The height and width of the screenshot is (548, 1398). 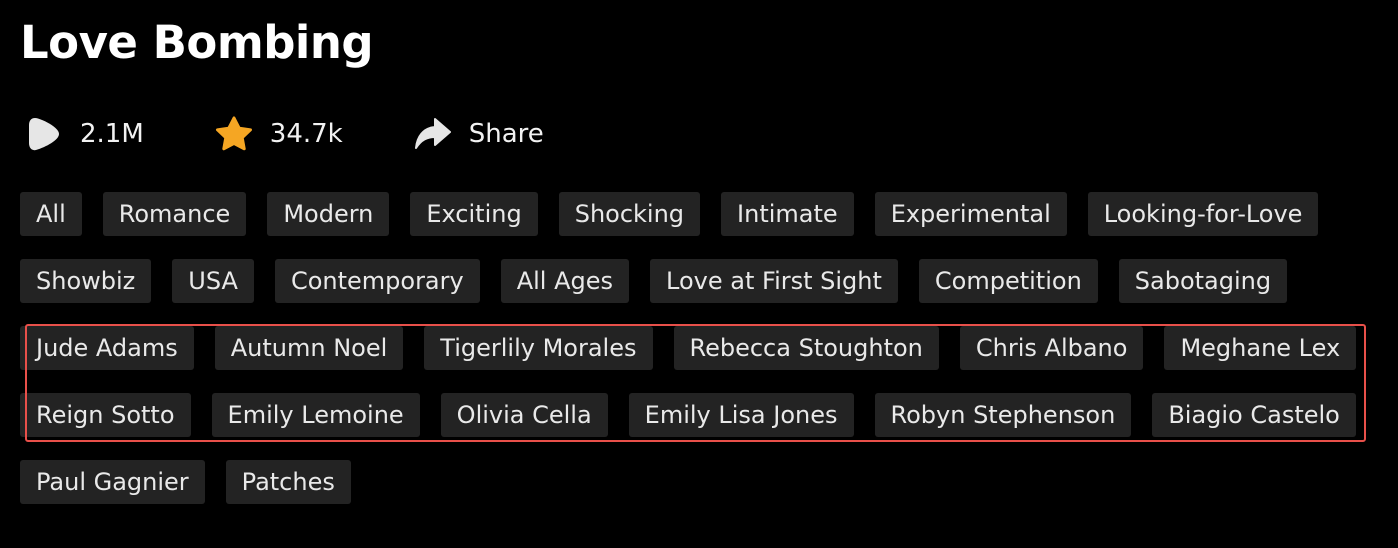 I want to click on tag-cast-paul-gagnier: Paul Gagnier, so click(x=112, y=482).